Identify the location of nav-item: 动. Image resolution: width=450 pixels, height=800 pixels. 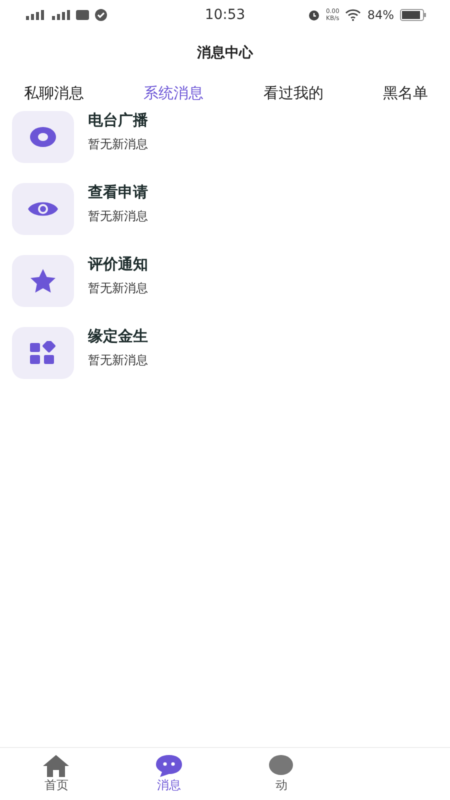
(281, 774).